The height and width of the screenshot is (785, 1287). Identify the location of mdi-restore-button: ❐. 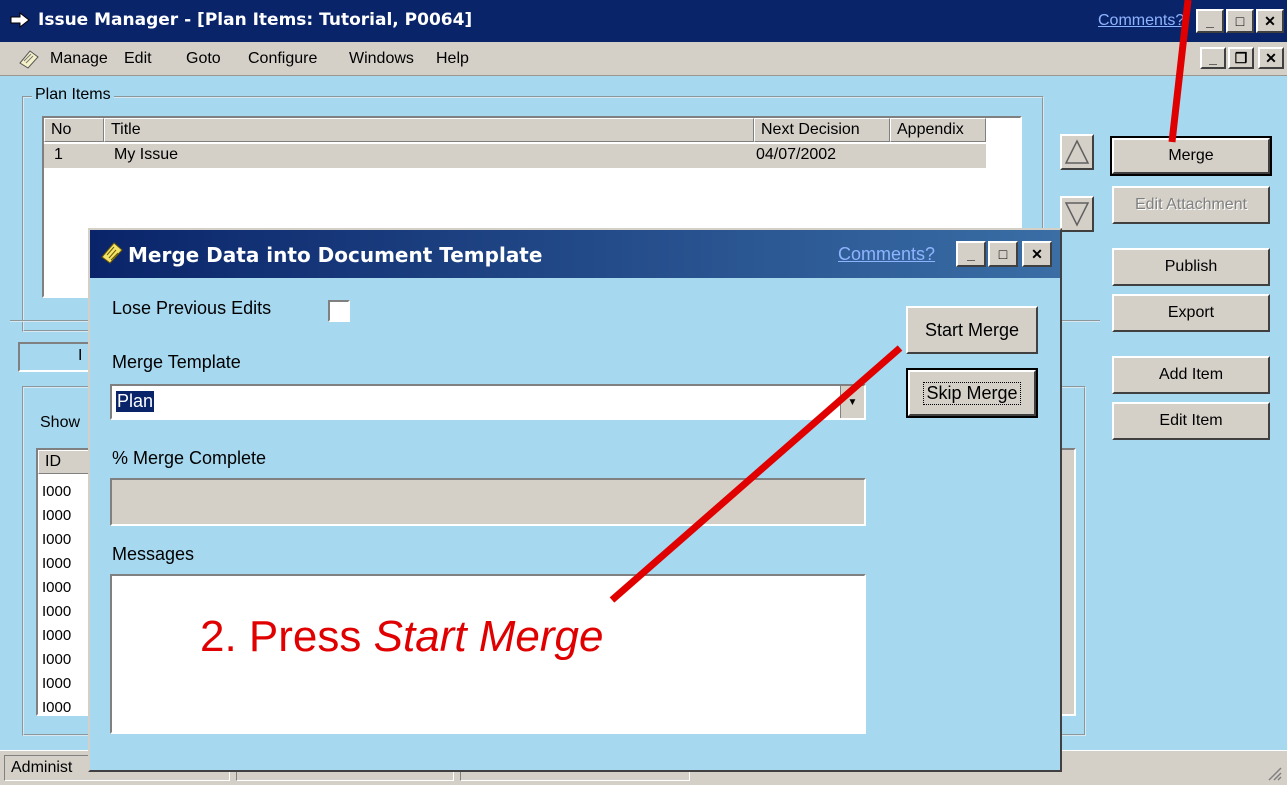
(1241, 58).